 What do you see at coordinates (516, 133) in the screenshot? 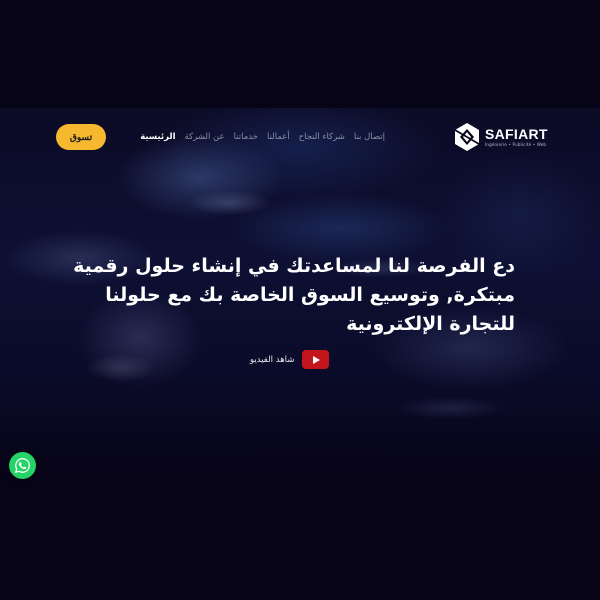
I see `logo-name: SAFIART` at bounding box center [516, 133].